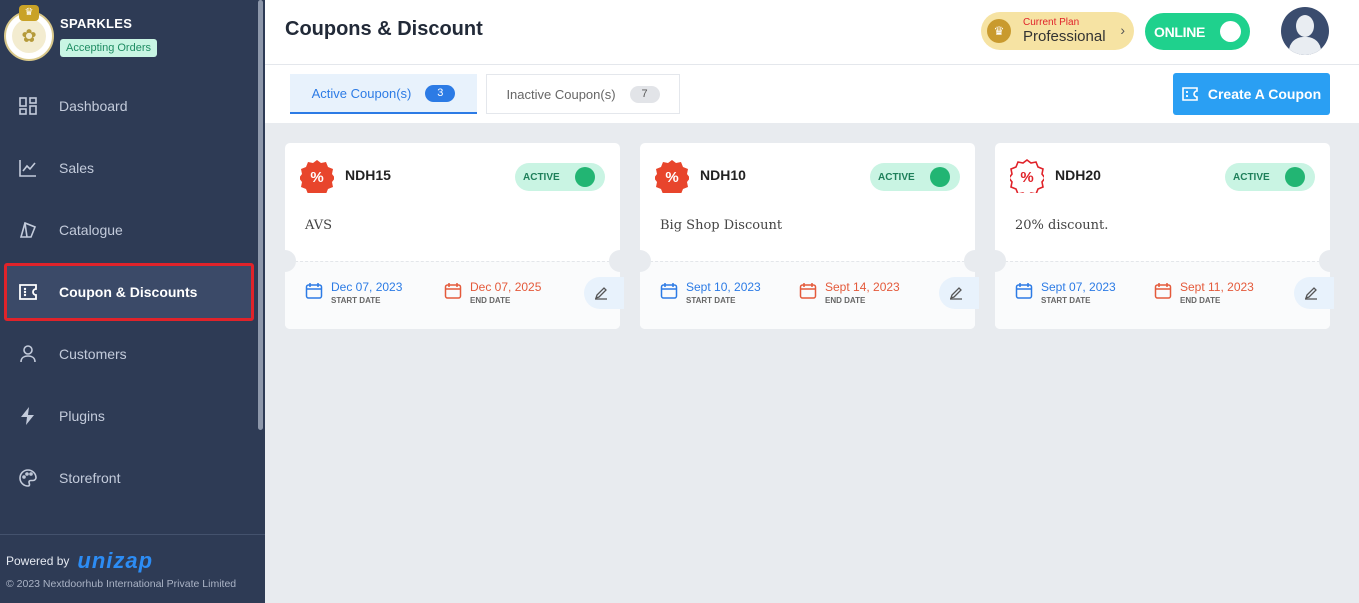 The image size is (1359, 603). Describe the element at coordinates (28, 106) in the screenshot. I see `dashboard-icon` at that location.